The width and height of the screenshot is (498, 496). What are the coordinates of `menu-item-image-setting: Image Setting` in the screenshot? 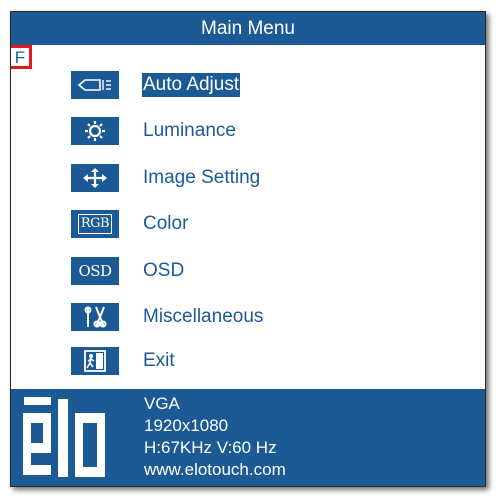 It's located at (166, 178).